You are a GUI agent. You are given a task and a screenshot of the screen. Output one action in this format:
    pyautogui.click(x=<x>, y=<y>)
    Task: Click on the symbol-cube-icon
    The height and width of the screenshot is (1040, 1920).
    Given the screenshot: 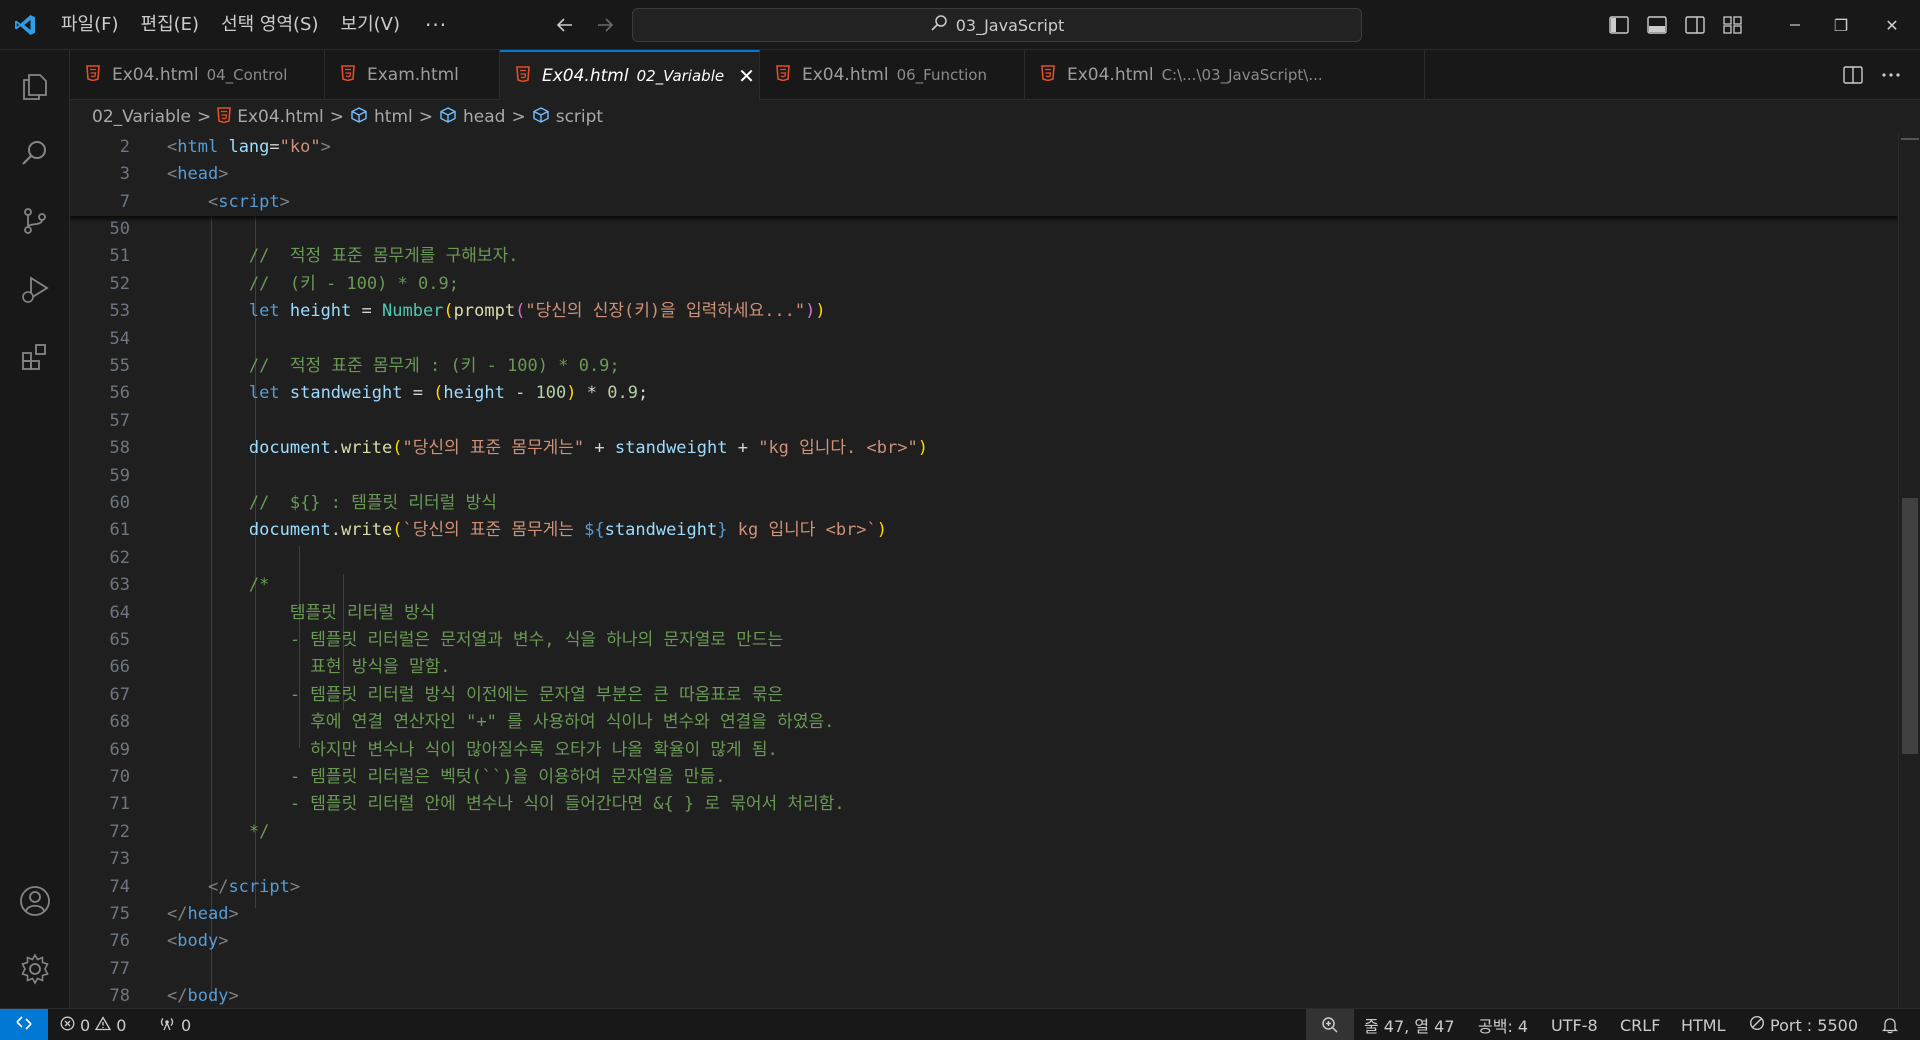 What is the action you would take?
    pyautogui.click(x=359, y=117)
    